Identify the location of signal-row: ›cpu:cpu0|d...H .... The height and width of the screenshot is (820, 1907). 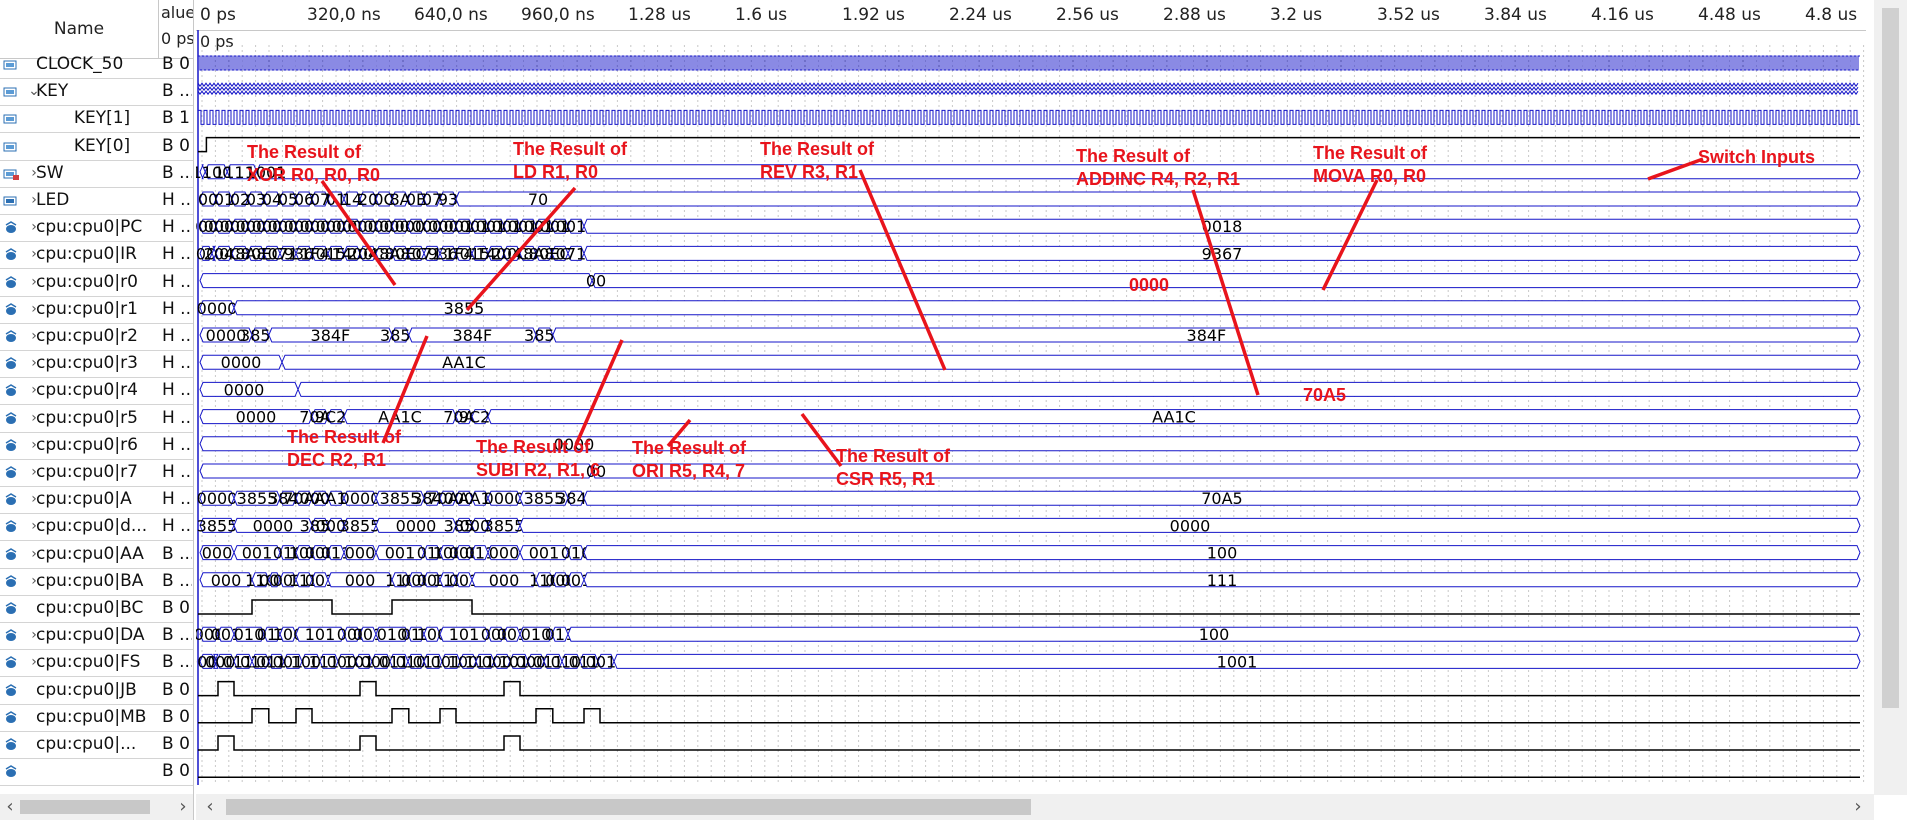
(96, 527).